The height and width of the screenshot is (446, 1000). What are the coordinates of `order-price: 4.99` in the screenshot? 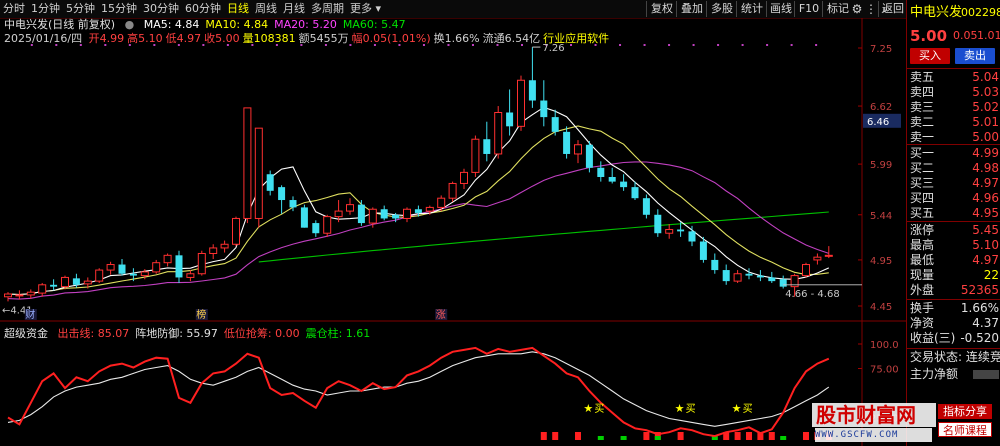 It's located at (985, 153).